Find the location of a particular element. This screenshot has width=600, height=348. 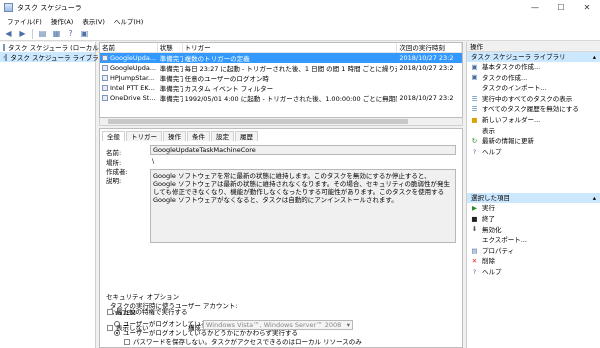

table-row: Intel PTT EK... 準備完了 カスタム イベント フィルター is located at coordinates (281, 88).